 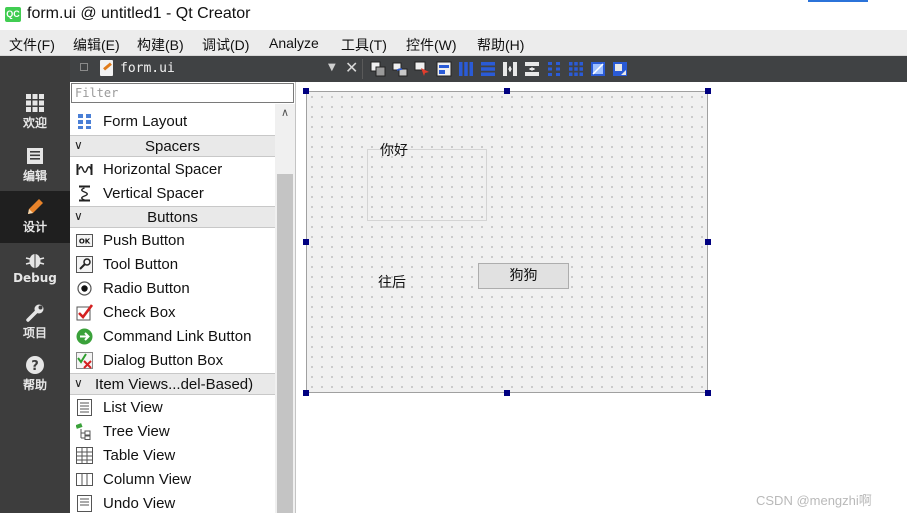 I want to click on title-bar: QC form.ui @ untitled1 - Qt Creator, so click(x=453, y=15).